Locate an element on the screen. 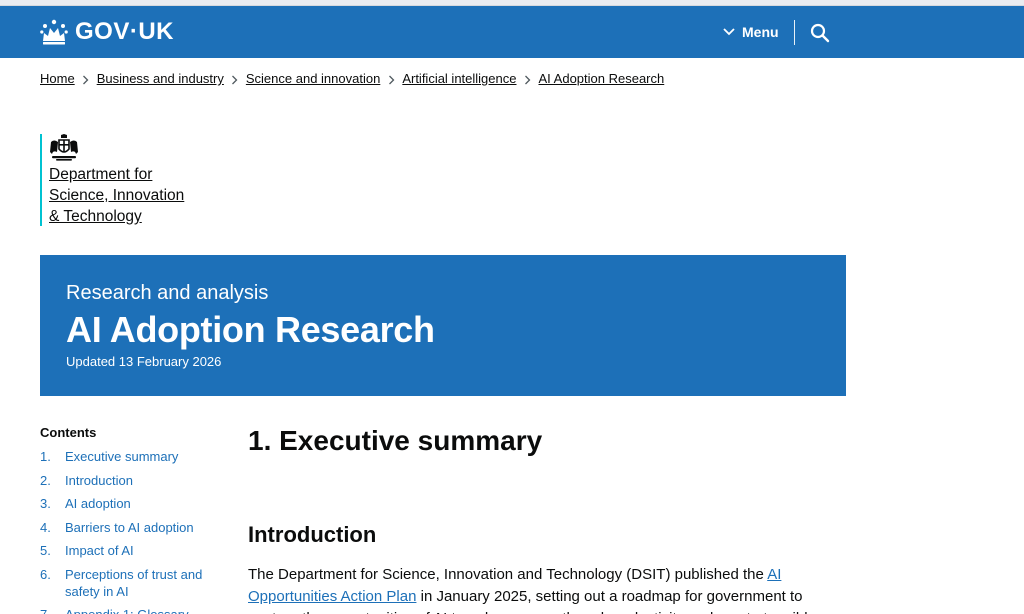 The height and width of the screenshot is (614, 1024). govuk-logo-link: GOV·UK is located at coordinates (107, 32).